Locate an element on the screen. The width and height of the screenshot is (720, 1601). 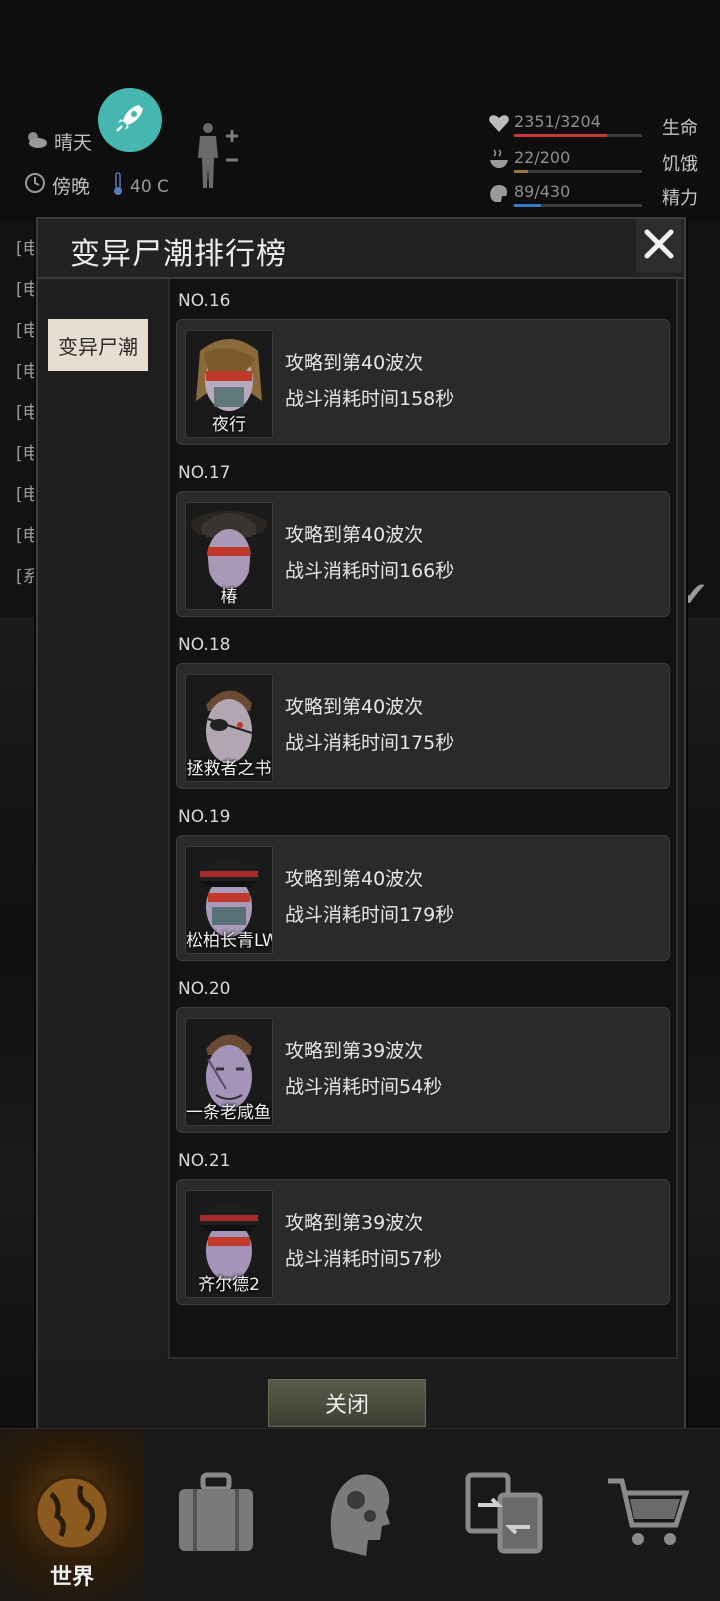
head-gears-icon is located at coordinates (360, 1515).